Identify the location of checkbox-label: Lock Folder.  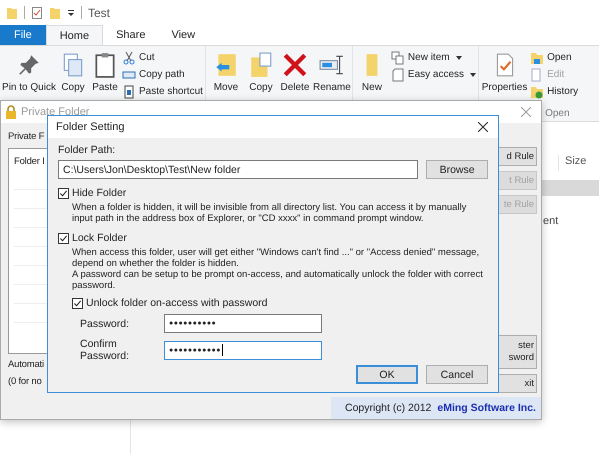
(99, 238).